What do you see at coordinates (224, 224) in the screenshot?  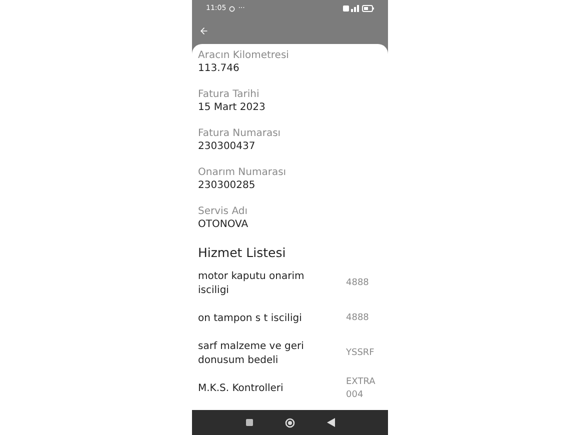 I see `field-value: OTONOVA` at bounding box center [224, 224].